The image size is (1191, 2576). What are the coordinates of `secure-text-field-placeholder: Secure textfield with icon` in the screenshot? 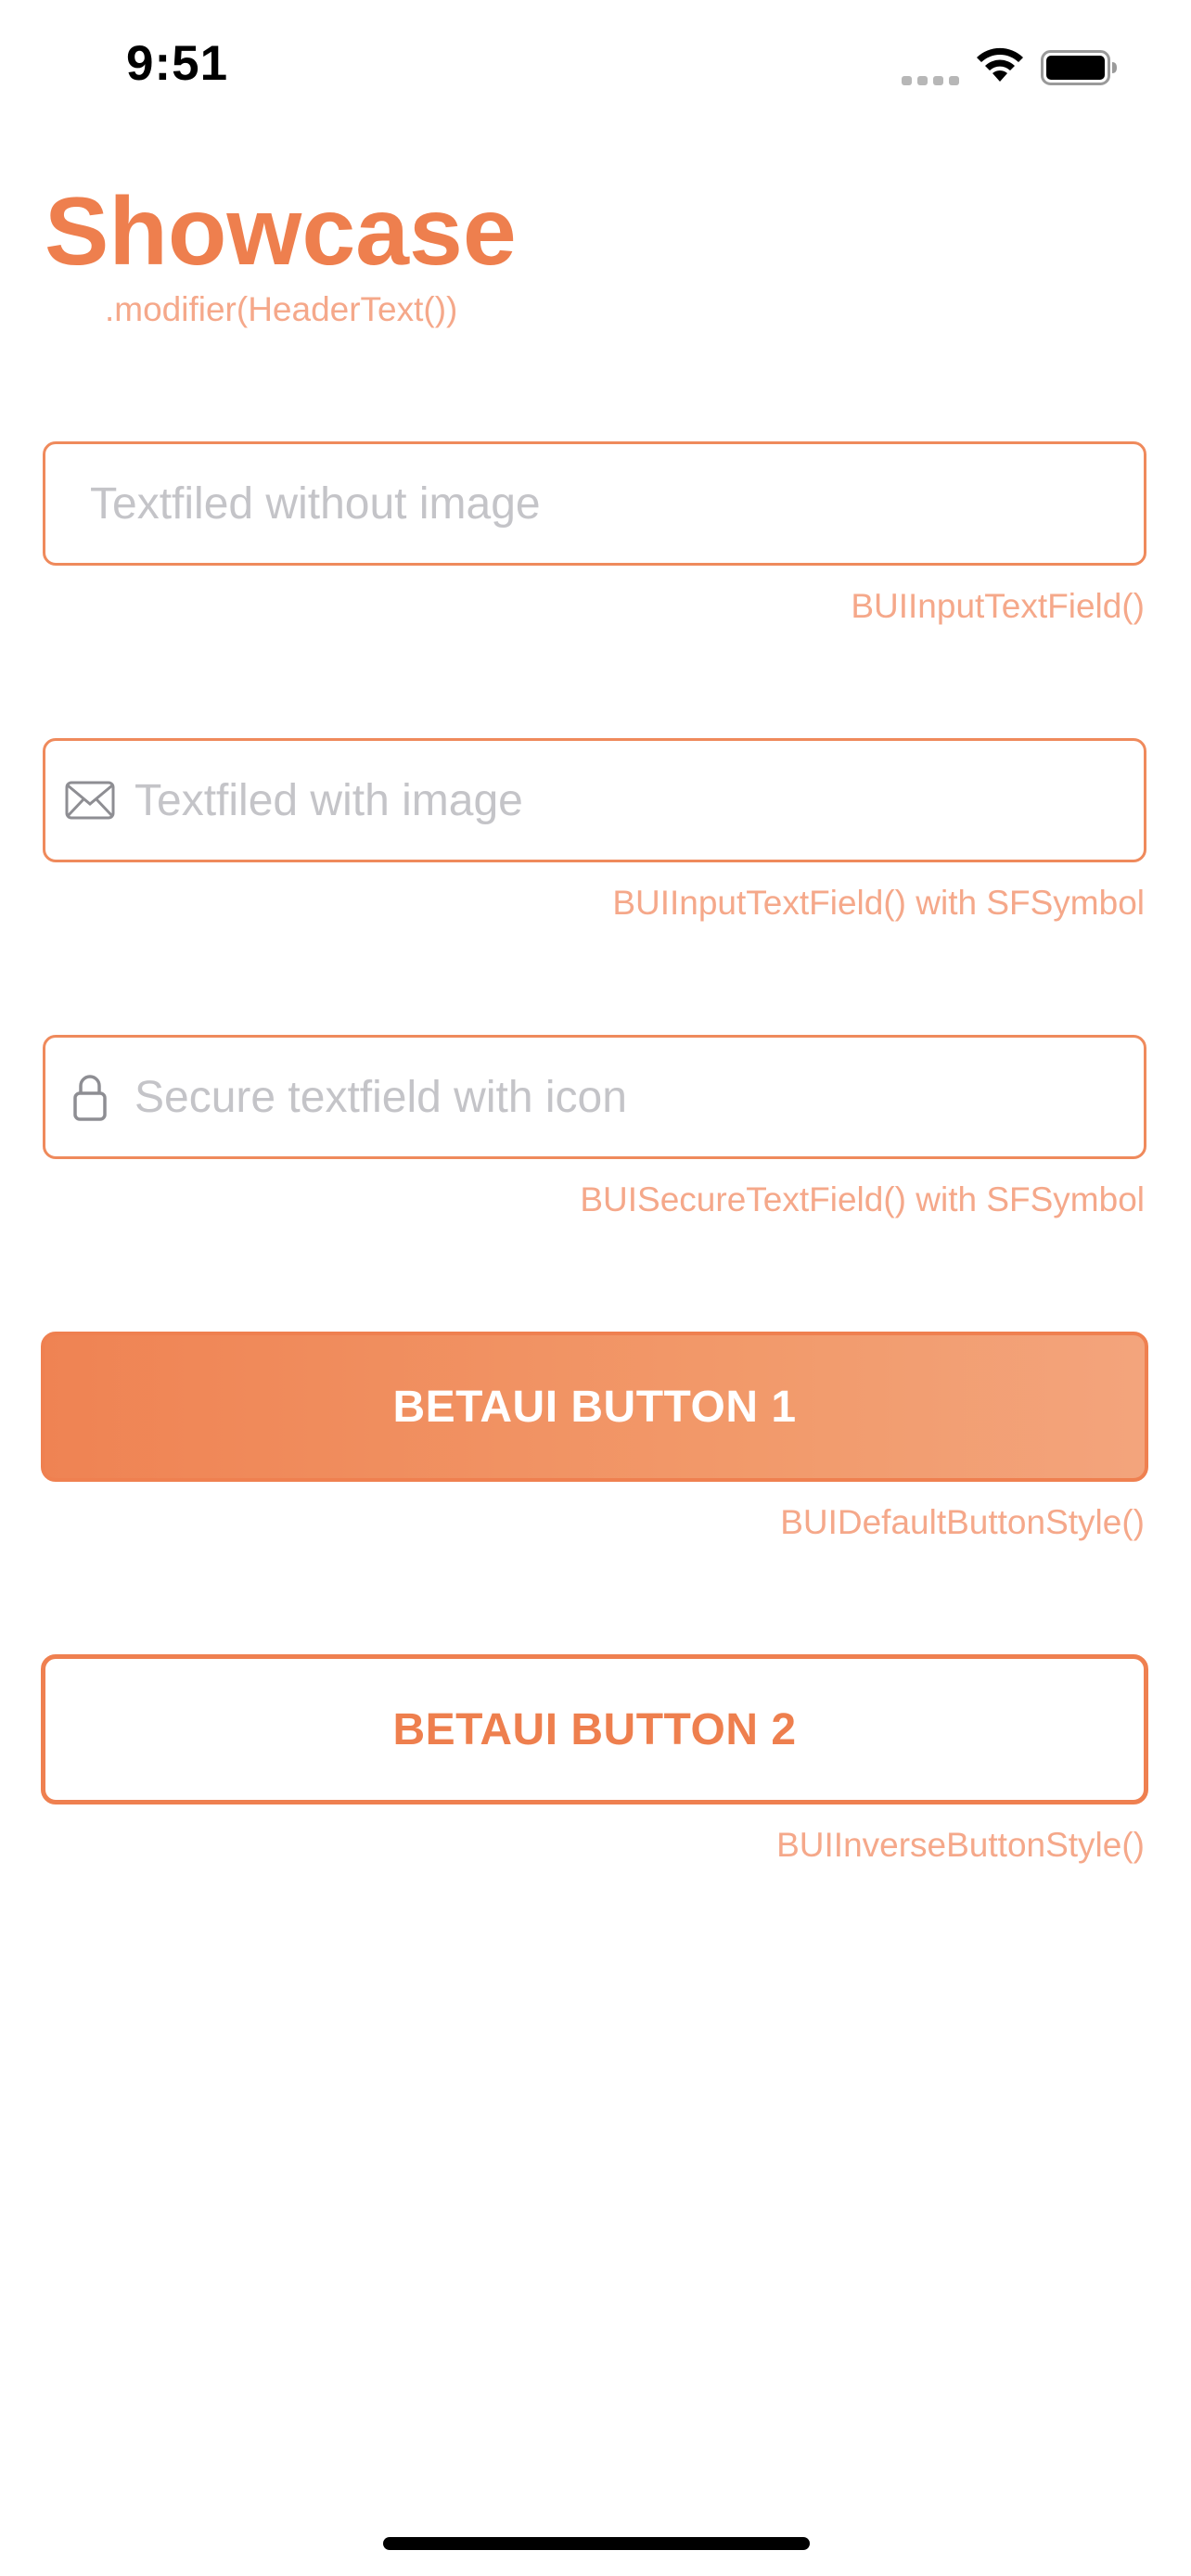 It's located at (380, 1097).